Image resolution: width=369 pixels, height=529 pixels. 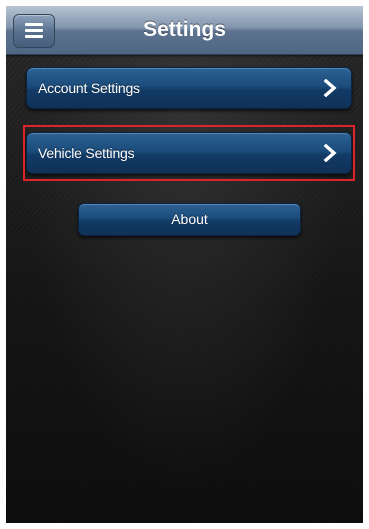 I want to click on highlight-box, so click(x=189, y=153).